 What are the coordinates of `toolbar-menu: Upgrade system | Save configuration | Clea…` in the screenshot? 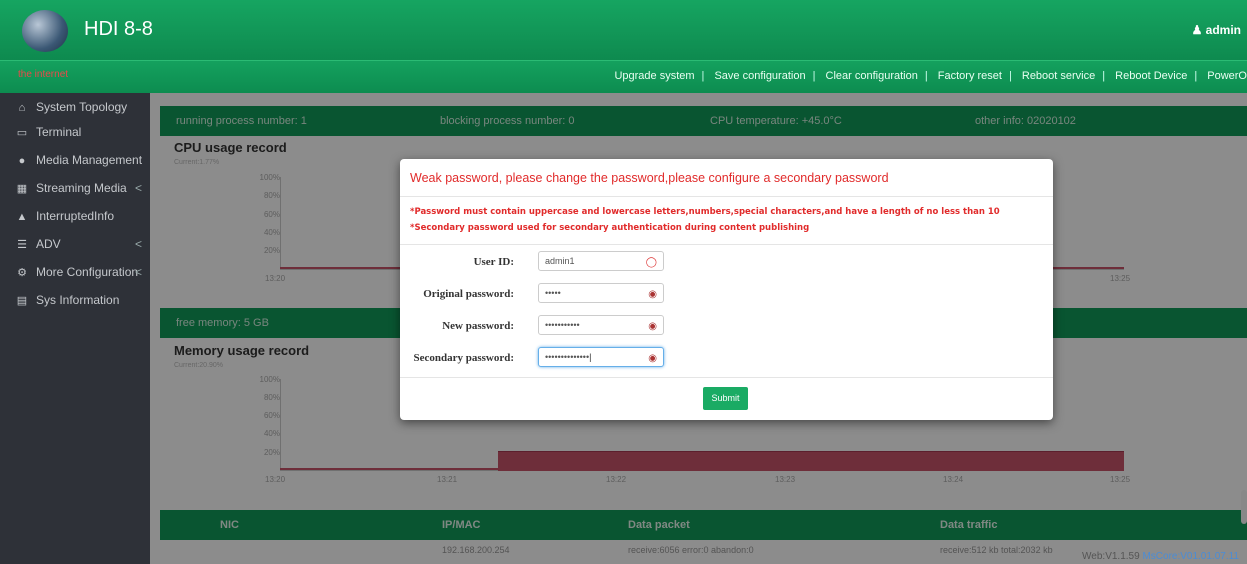 It's located at (930, 76).